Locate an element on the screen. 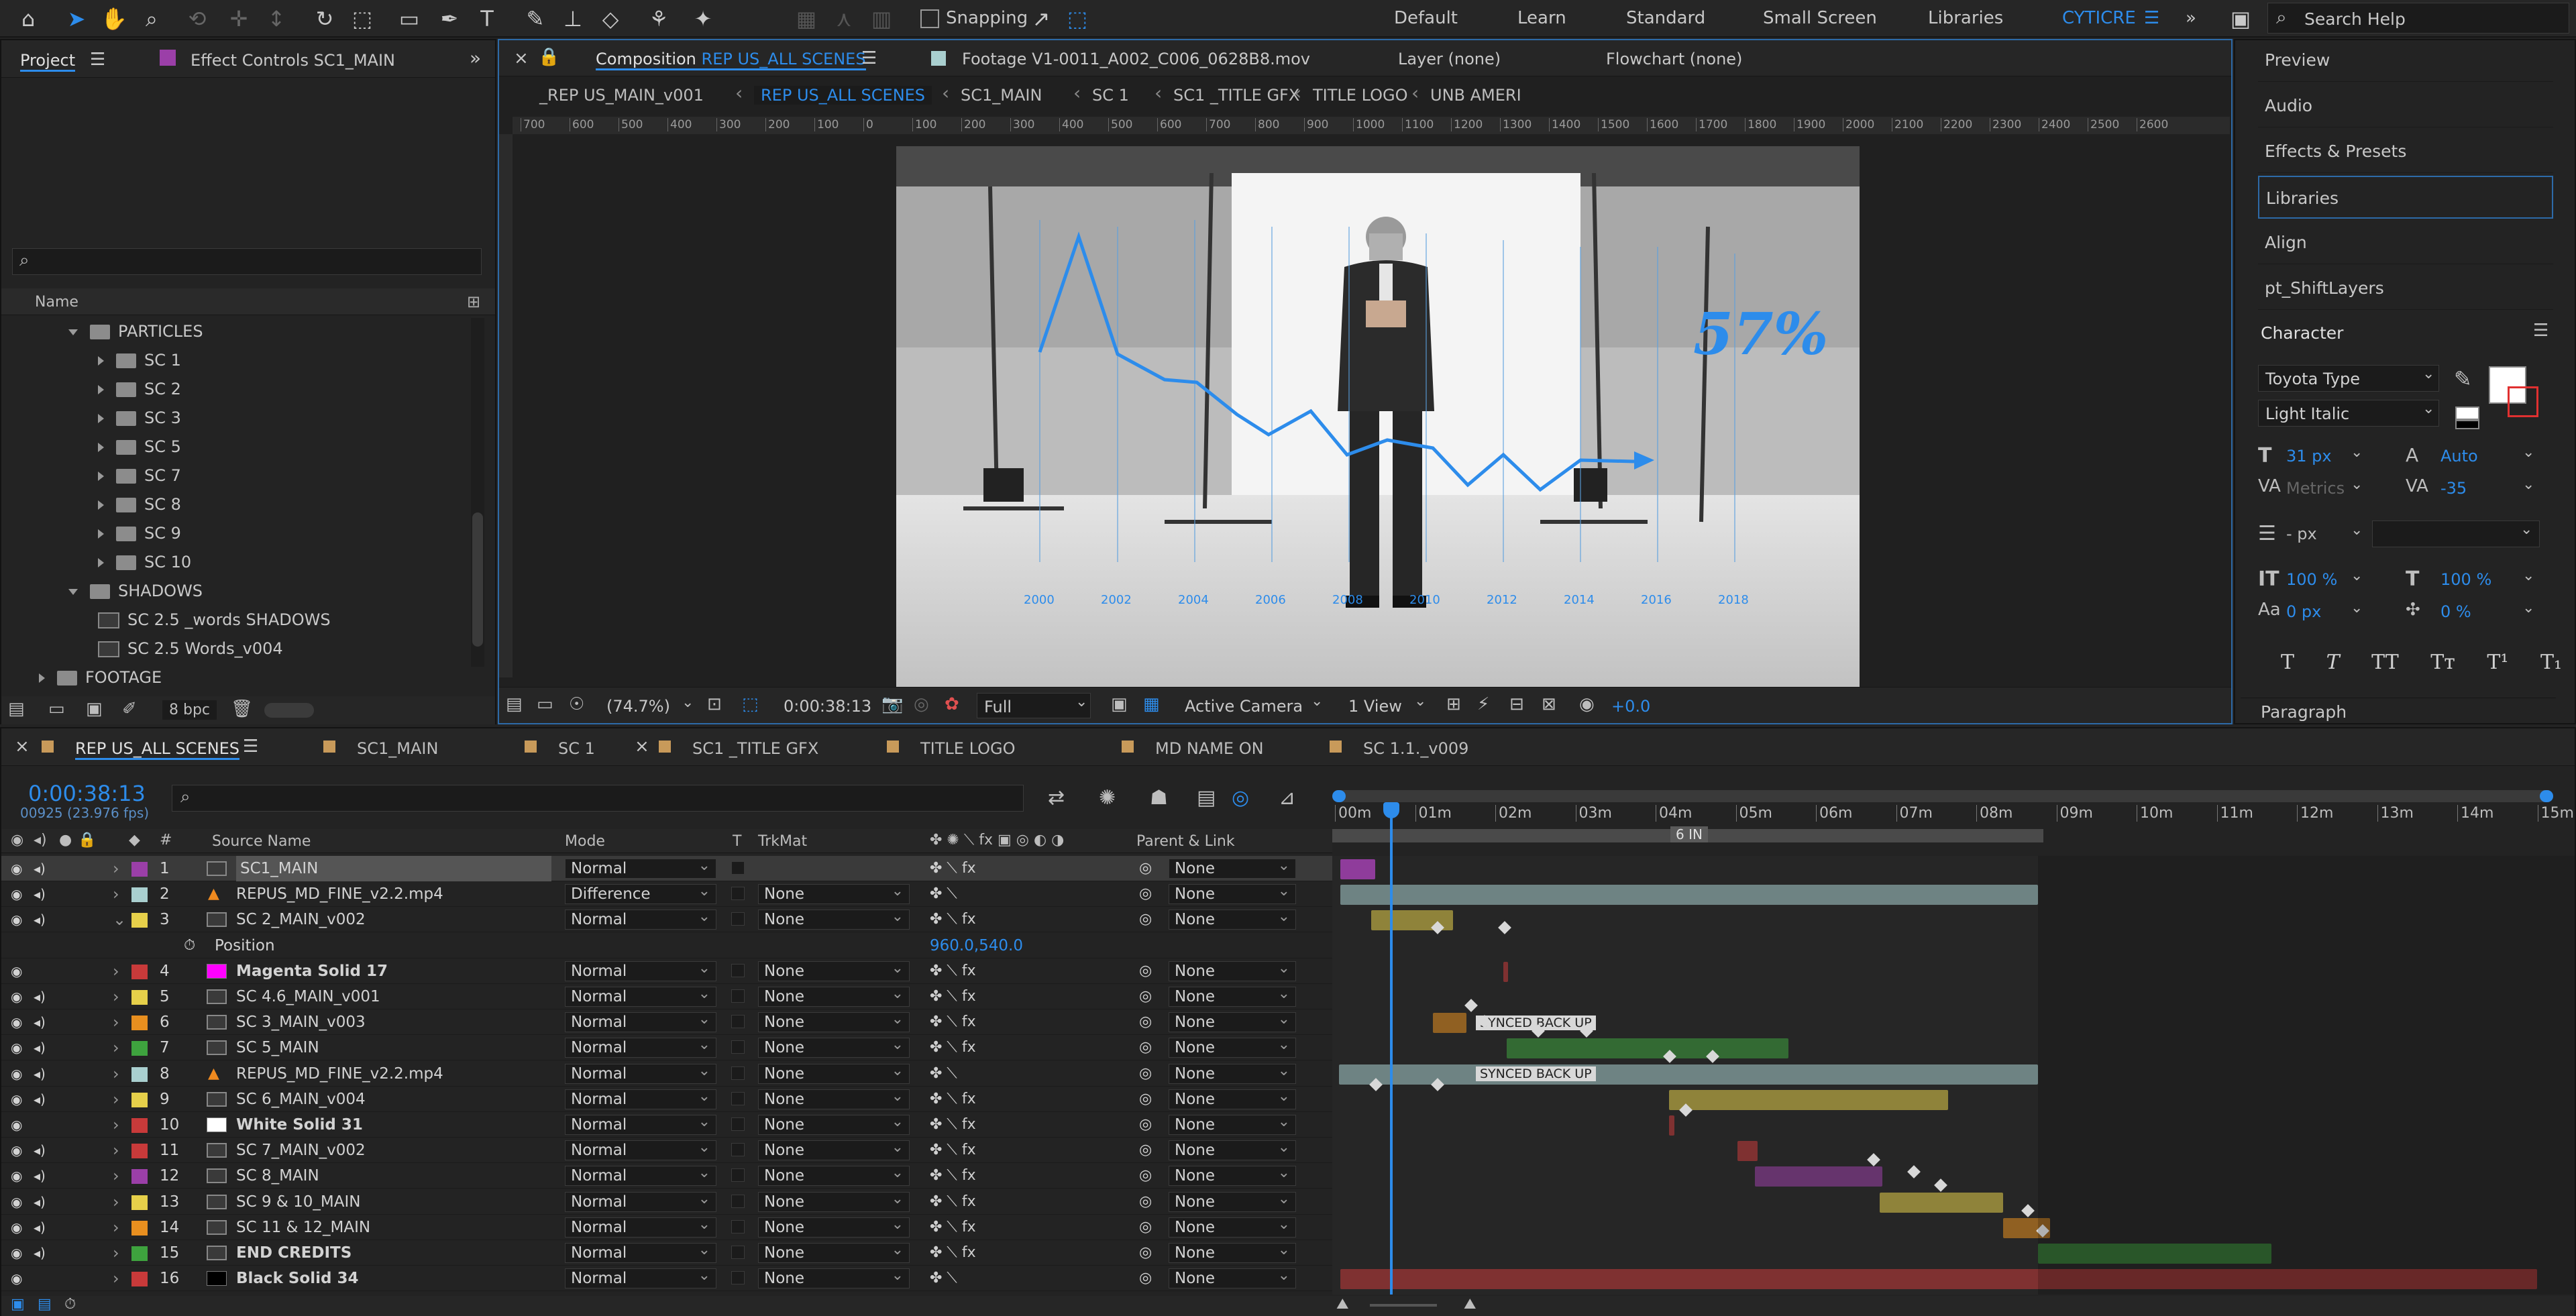 This screenshot has height=1316, width=2576. track-matte-dropdown: None is located at coordinates (834, 1047).